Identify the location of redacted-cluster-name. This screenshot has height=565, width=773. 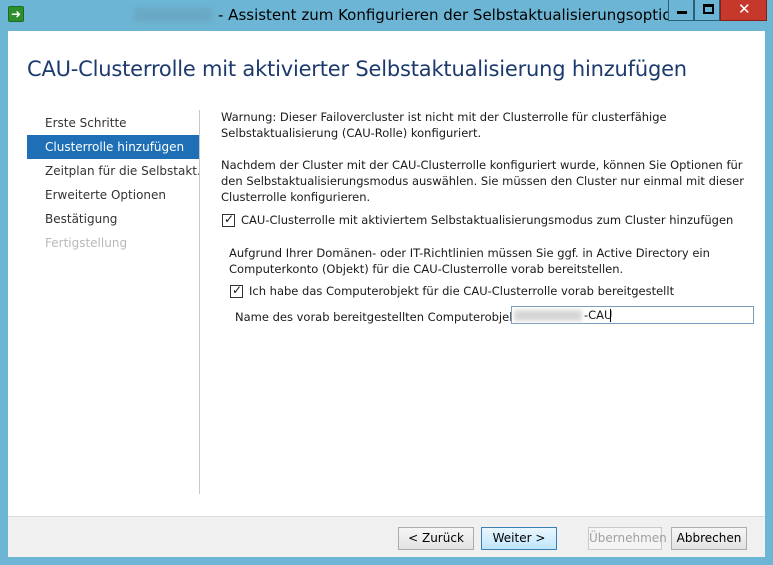
(173, 15).